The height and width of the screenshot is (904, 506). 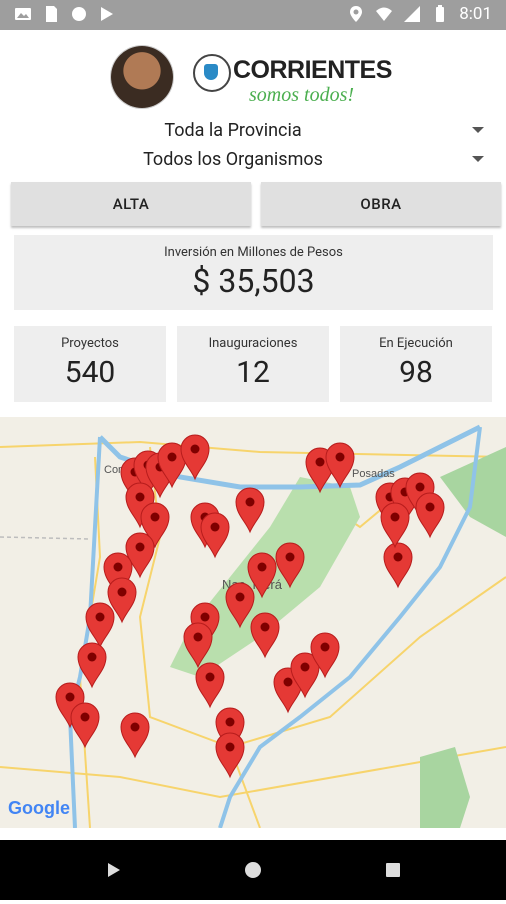 What do you see at coordinates (253, 343) in the screenshot?
I see `stat-label: Inauguraciones` at bounding box center [253, 343].